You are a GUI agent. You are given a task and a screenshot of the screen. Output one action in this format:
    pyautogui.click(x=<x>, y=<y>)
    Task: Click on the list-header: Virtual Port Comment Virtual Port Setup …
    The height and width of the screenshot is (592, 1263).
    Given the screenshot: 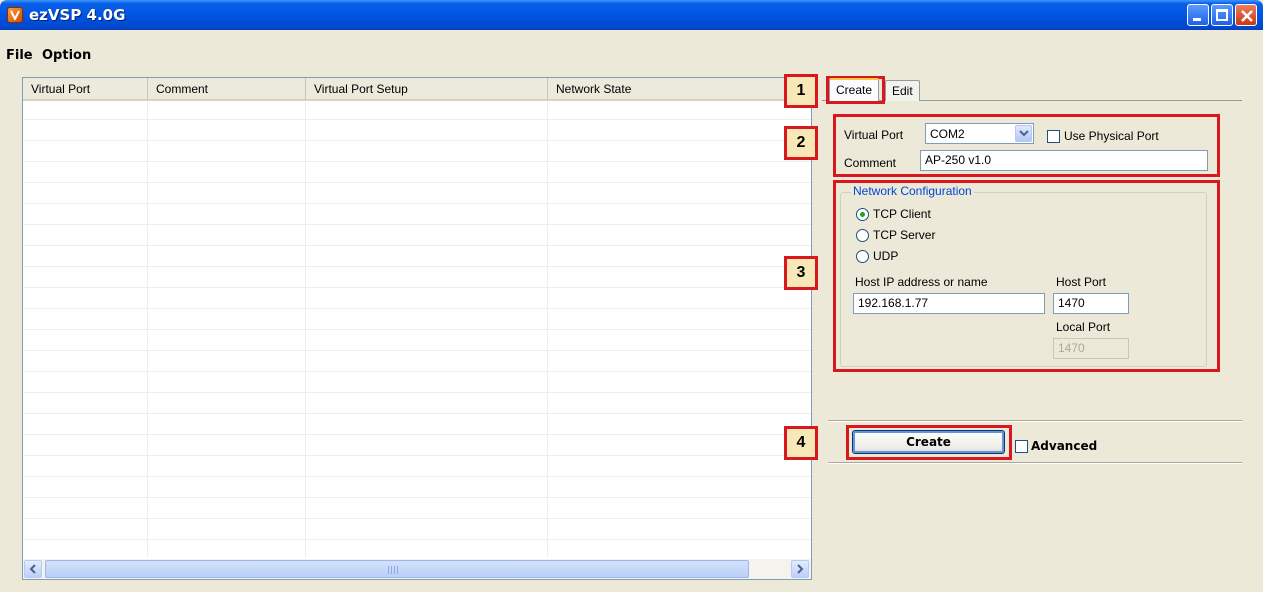 What is the action you would take?
    pyautogui.click(x=417, y=89)
    